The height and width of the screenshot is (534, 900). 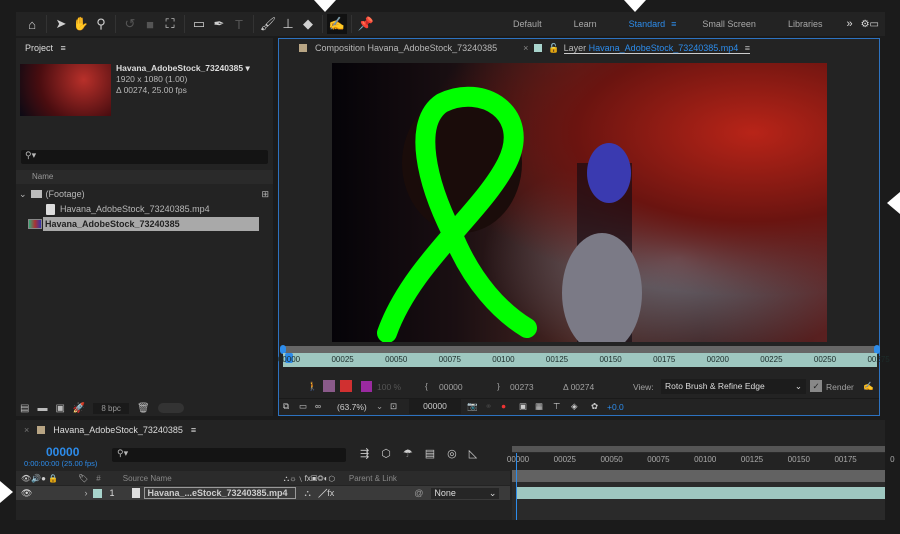 I want to click on set-in-icon: {, so click(x=426, y=386).